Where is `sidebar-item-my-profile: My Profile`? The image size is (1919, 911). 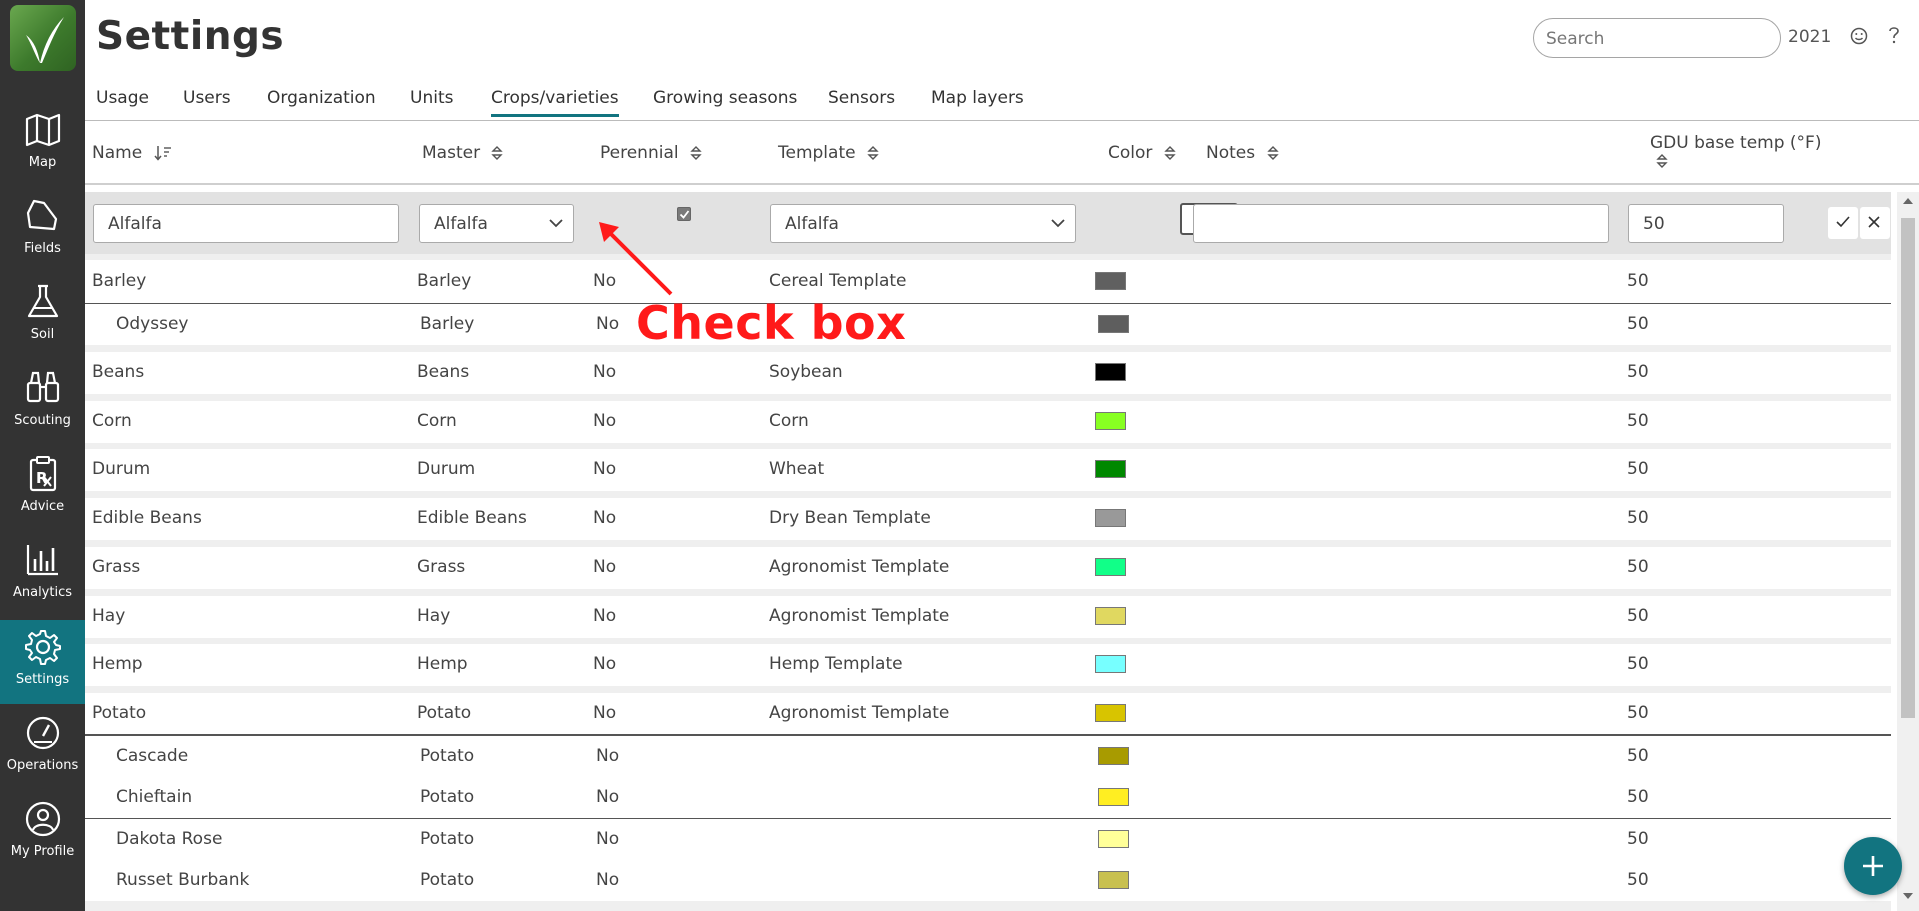
sidebar-item-my-profile: My Profile is located at coordinates (42, 834).